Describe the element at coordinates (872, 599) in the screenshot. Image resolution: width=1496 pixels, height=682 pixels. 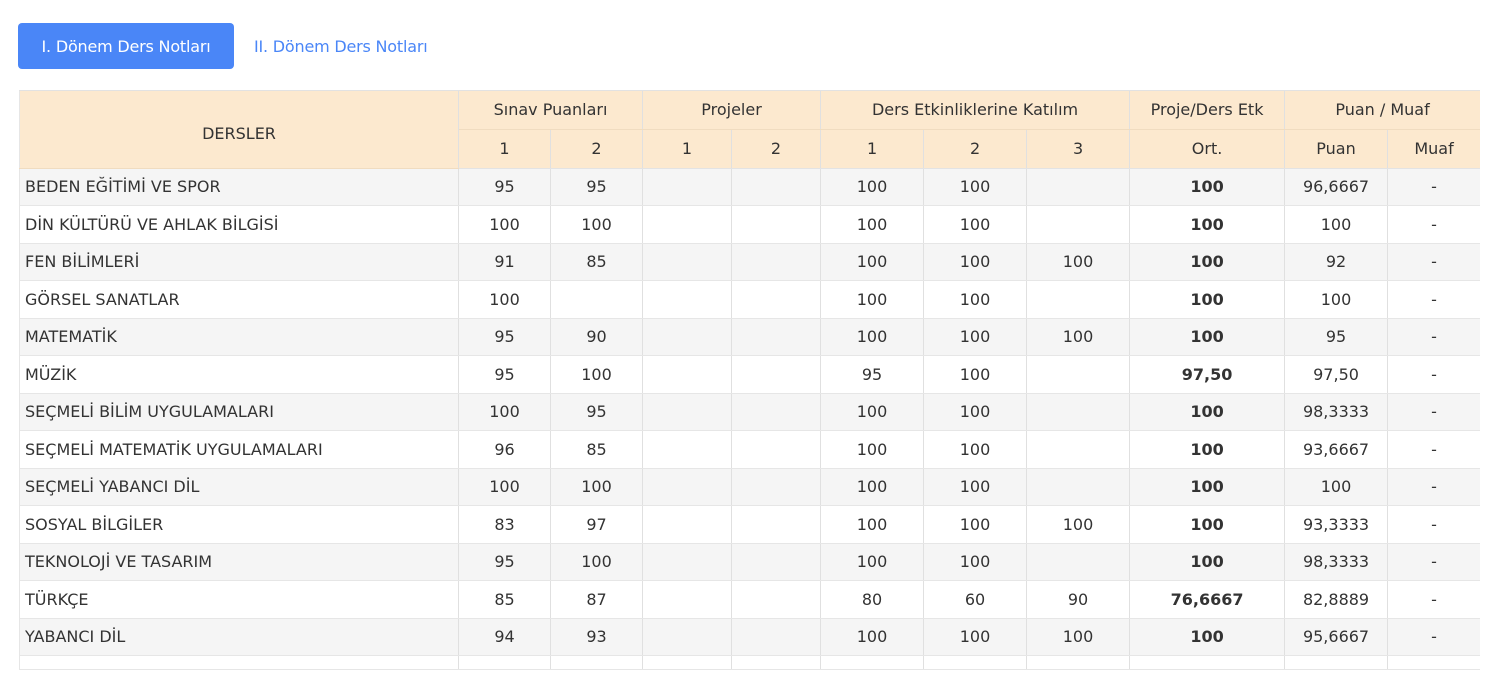
I see `cell-etkinlik-1: 80` at that location.